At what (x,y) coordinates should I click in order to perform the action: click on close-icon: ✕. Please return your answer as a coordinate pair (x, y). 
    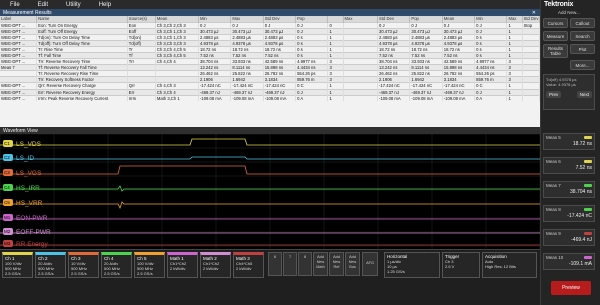
    Looking at the image, I should click on (534, 13).